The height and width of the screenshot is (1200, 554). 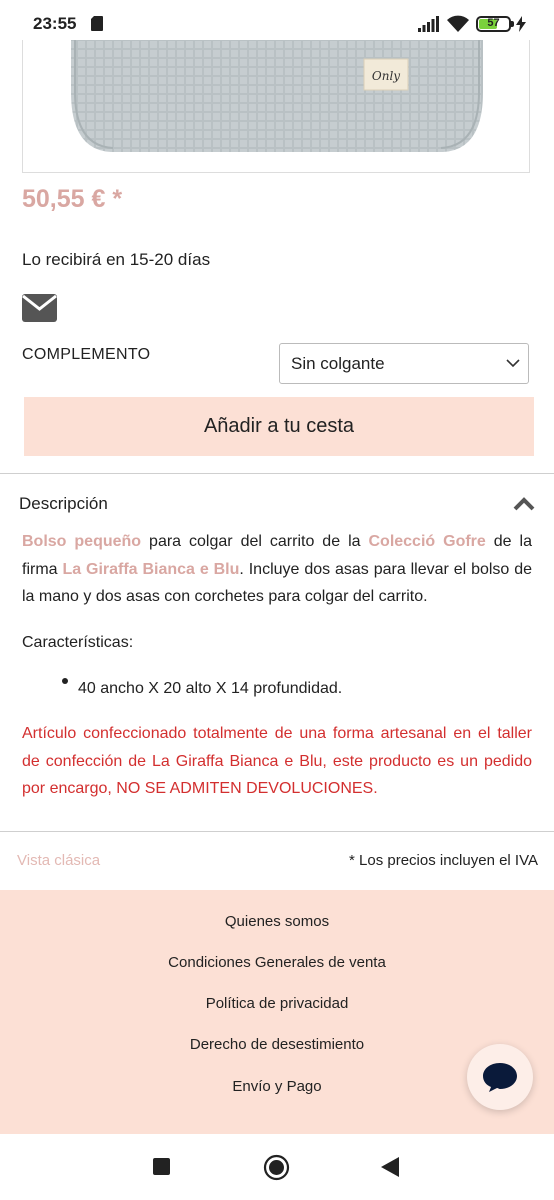 I want to click on wifi-icon, so click(x=458, y=23).